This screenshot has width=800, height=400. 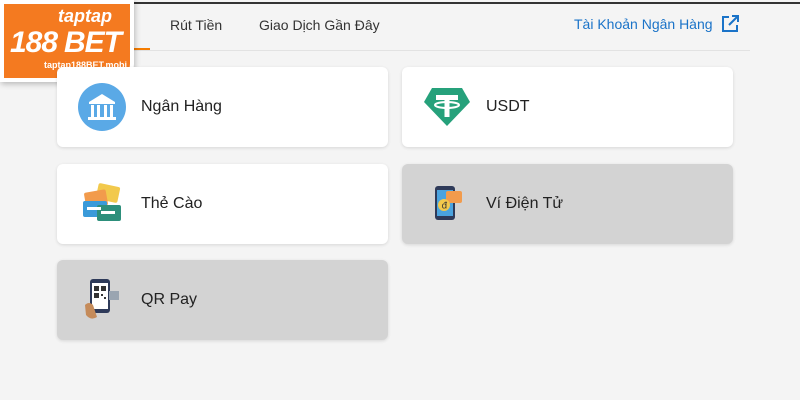 I want to click on nav-divider, so click(x=405, y=50).